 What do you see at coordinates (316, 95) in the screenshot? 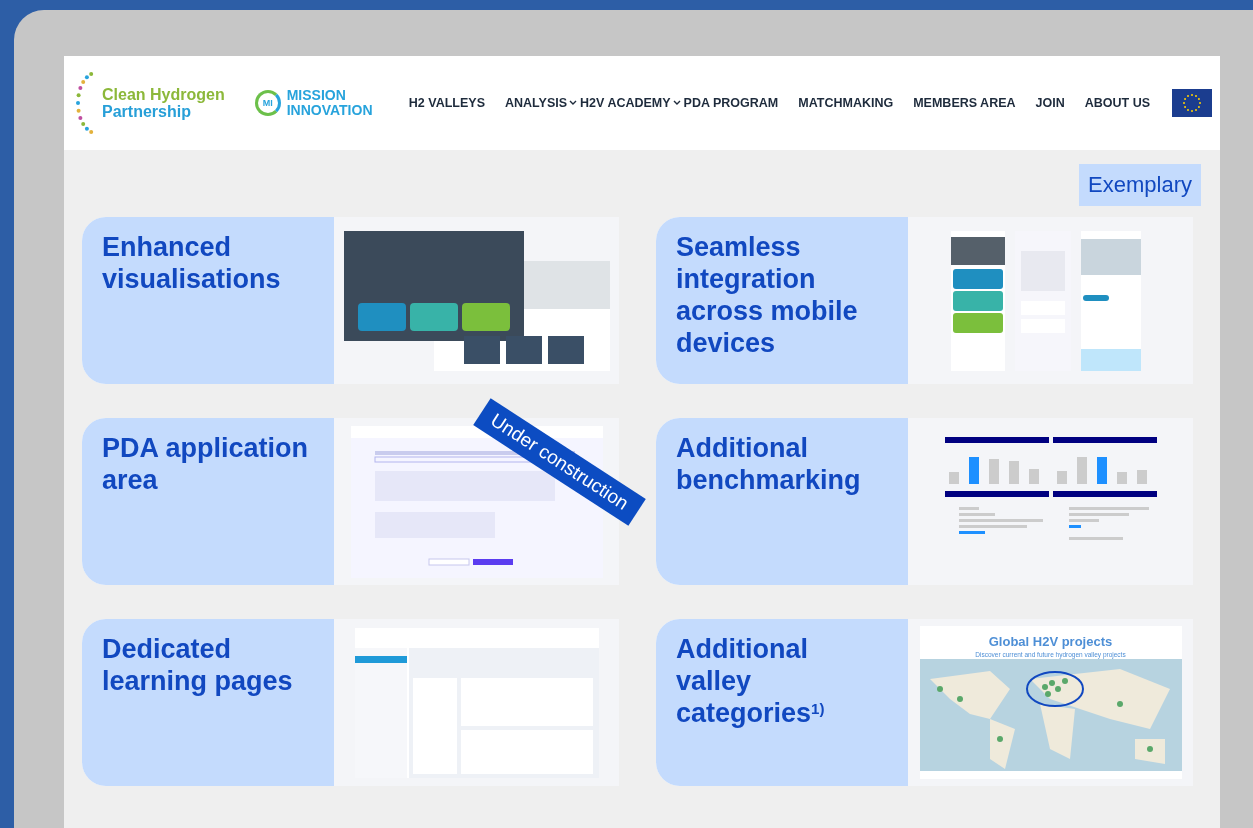
I see `logo-text: MISSION` at bounding box center [316, 95].